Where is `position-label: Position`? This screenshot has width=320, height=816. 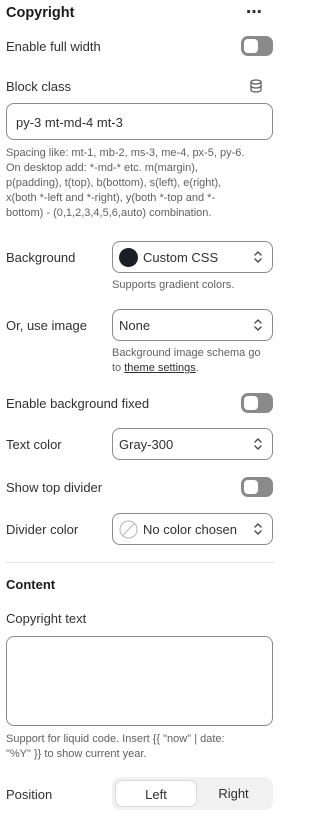 position-label: Position is located at coordinates (29, 794).